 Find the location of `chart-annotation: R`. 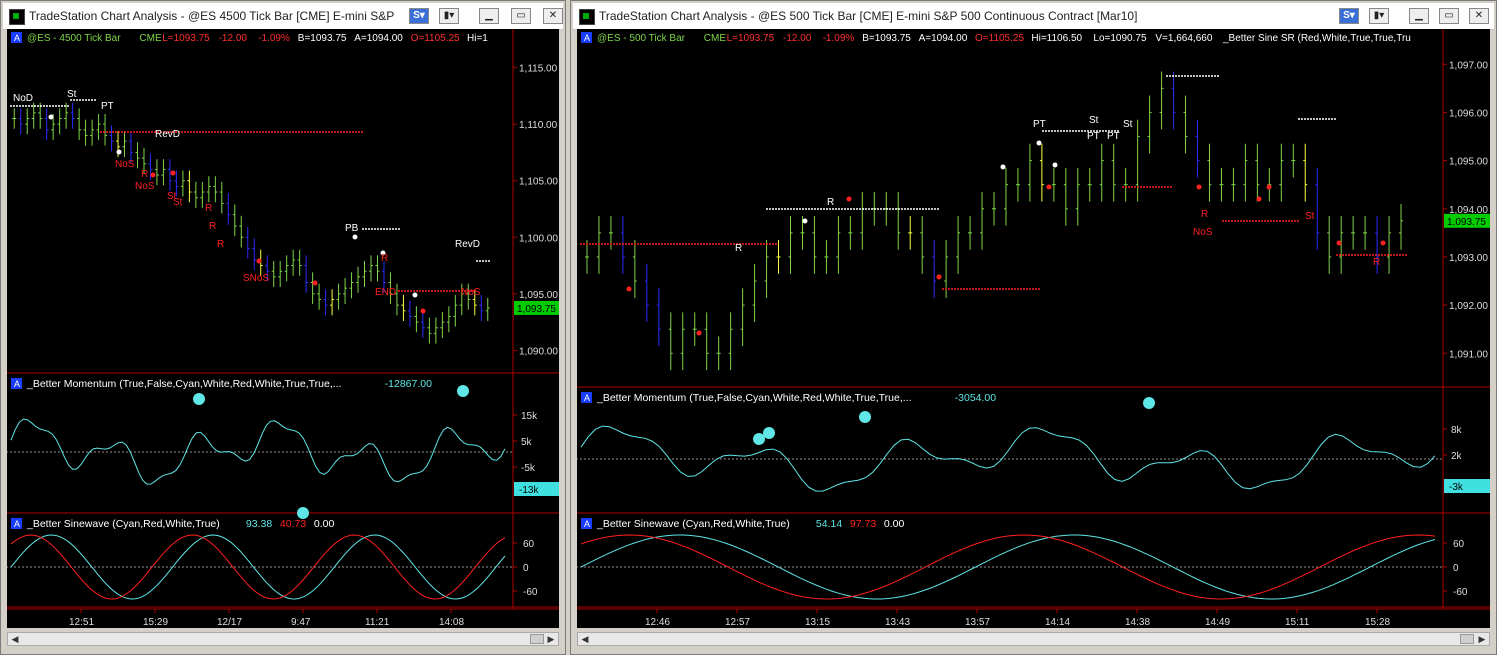

chart-annotation: R is located at coordinates (212, 226).